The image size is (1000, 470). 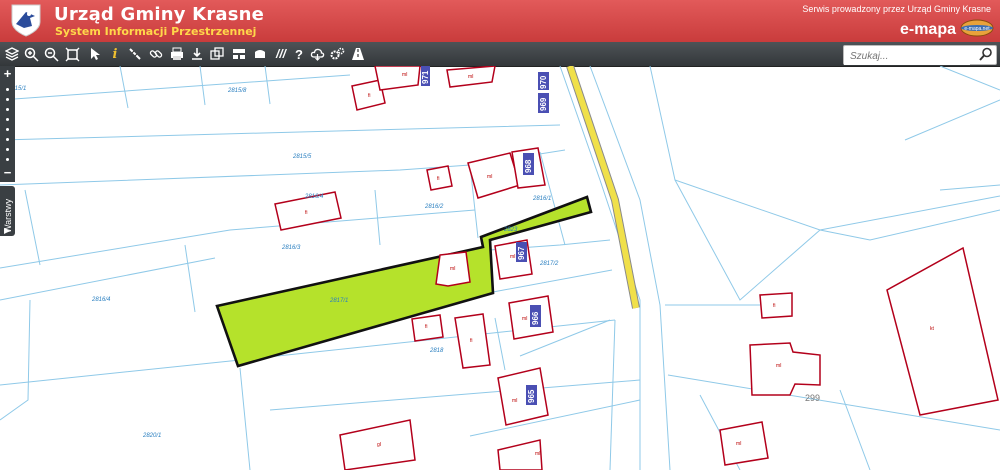 I want to click on address-965: 965, so click(x=531, y=396).